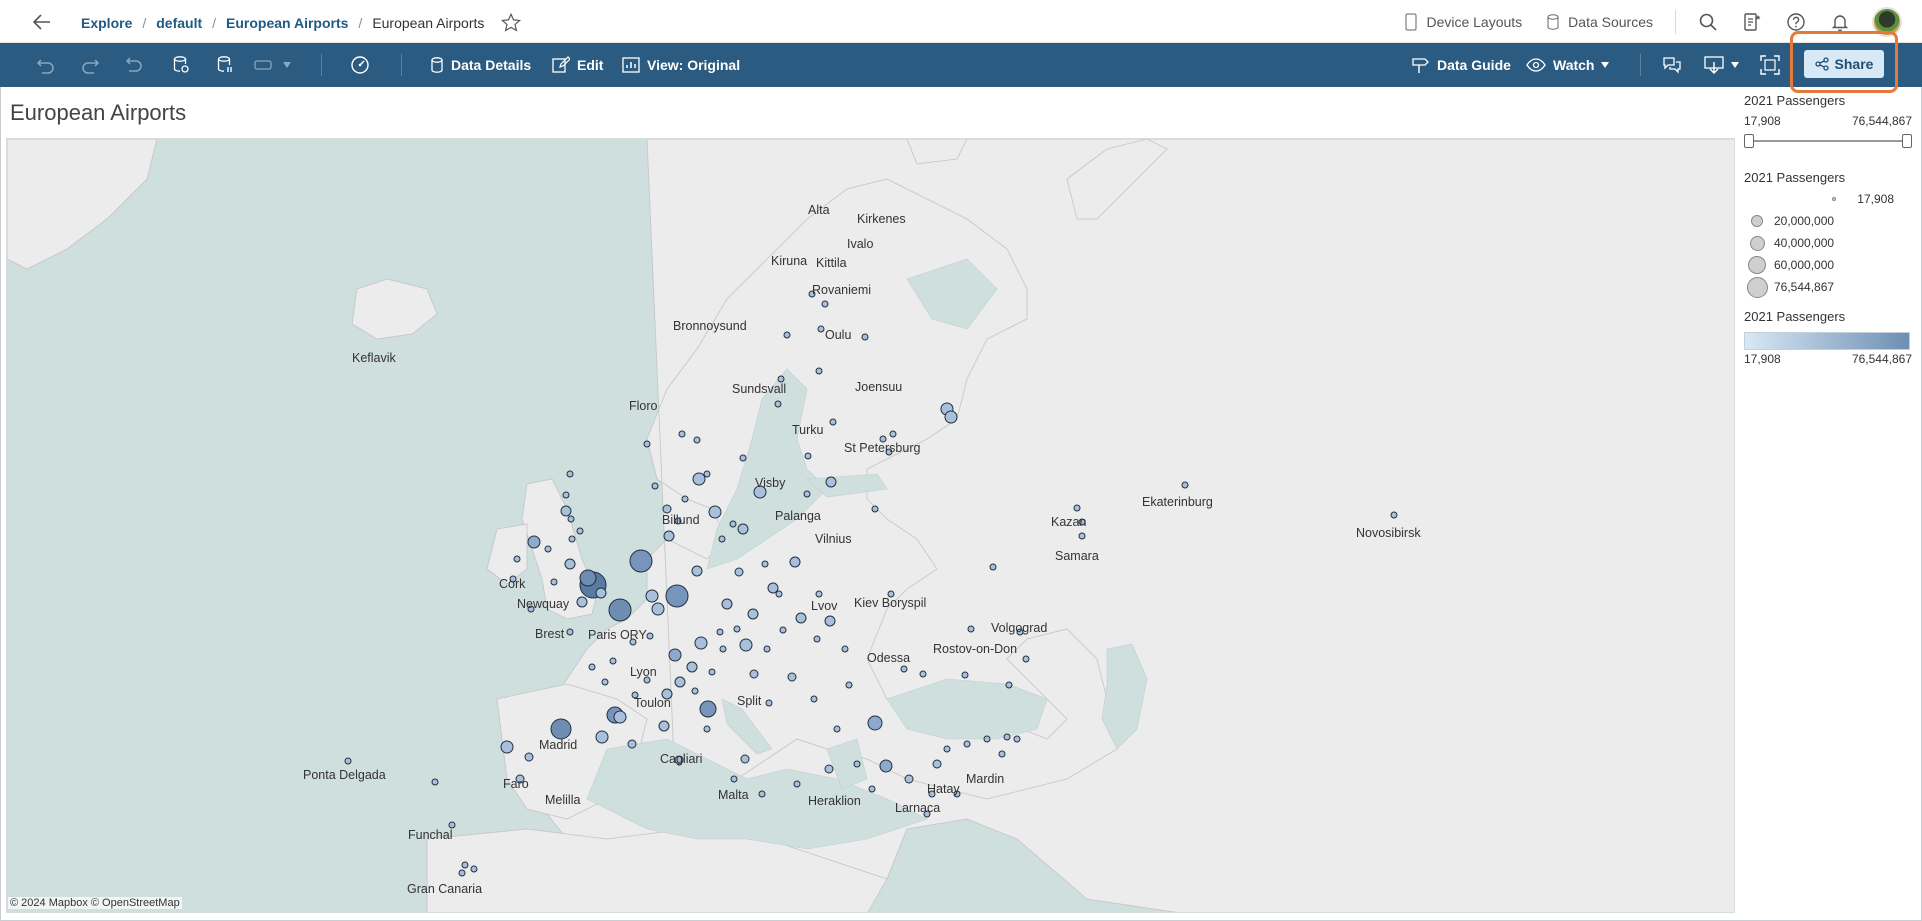 This screenshot has height=921, width=1922. I want to click on view-original-button: View: Original, so click(681, 65).